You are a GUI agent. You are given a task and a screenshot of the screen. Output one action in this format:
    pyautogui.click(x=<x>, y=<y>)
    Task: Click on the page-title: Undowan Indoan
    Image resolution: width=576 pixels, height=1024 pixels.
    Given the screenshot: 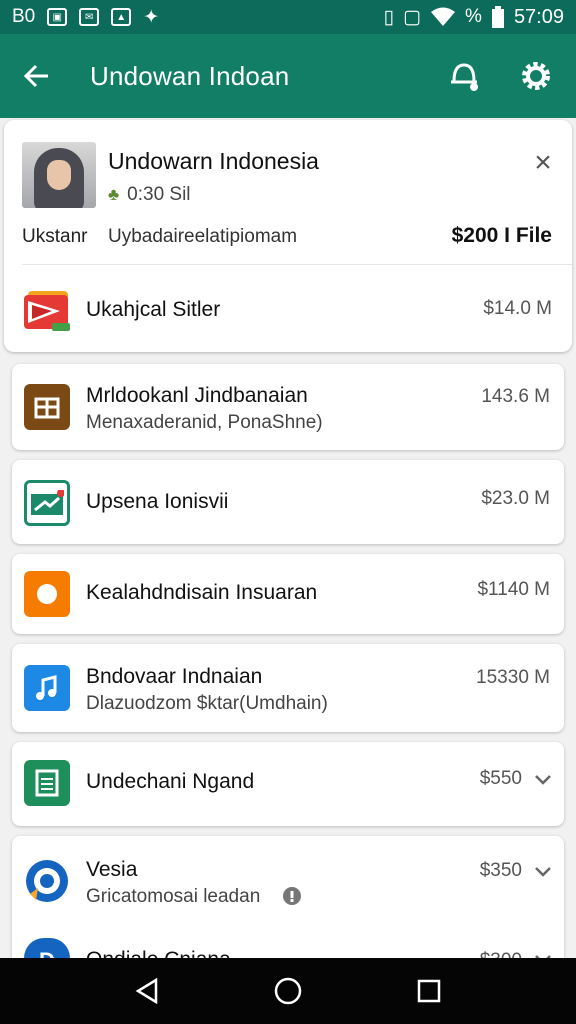 What is the action you would take?
    pyautogui.click(x=190, y=75)
    